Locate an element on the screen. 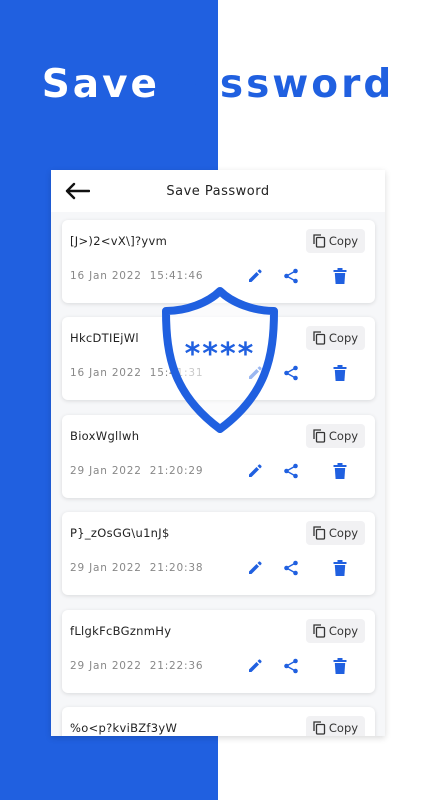 The height and width of the screenshot is (800, 436). arrow-left-icon is located at coordinates (77, 191).